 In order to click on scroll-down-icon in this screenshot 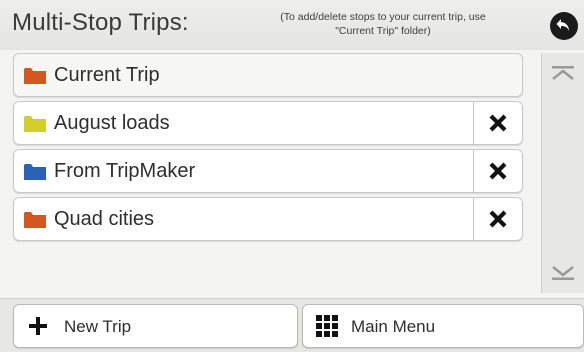, I will do `click(563, 272)`.